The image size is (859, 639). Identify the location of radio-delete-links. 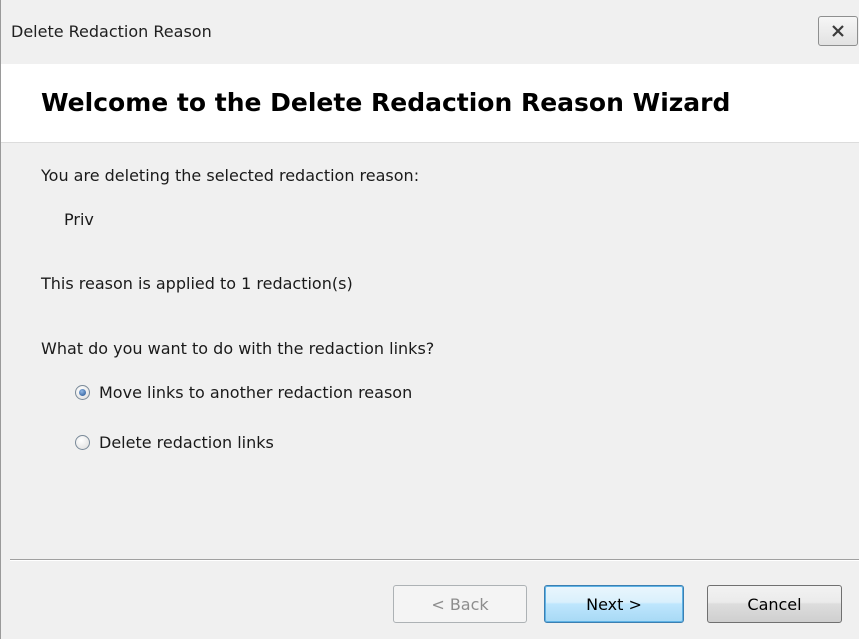
(82, 442).